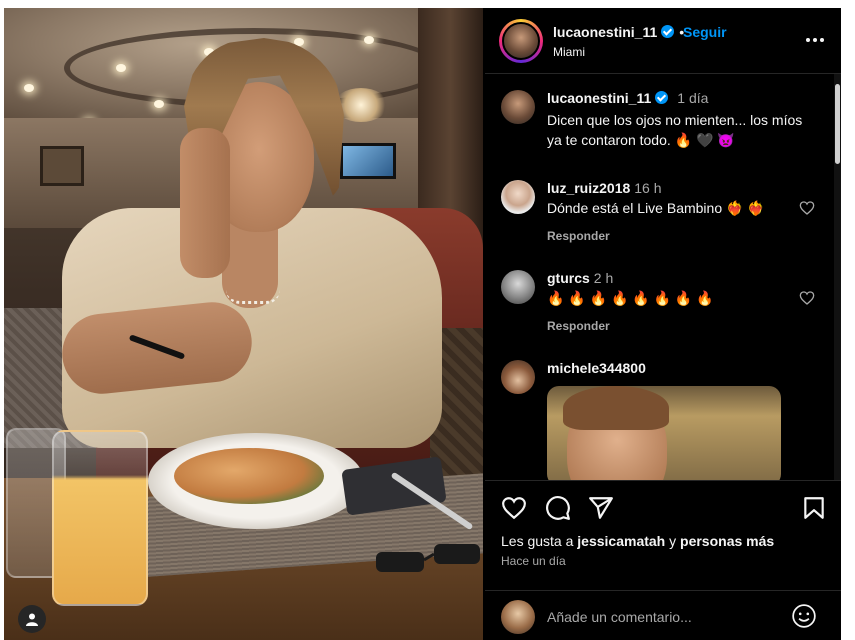  I want to click on photo-painting, so click(62, 166).